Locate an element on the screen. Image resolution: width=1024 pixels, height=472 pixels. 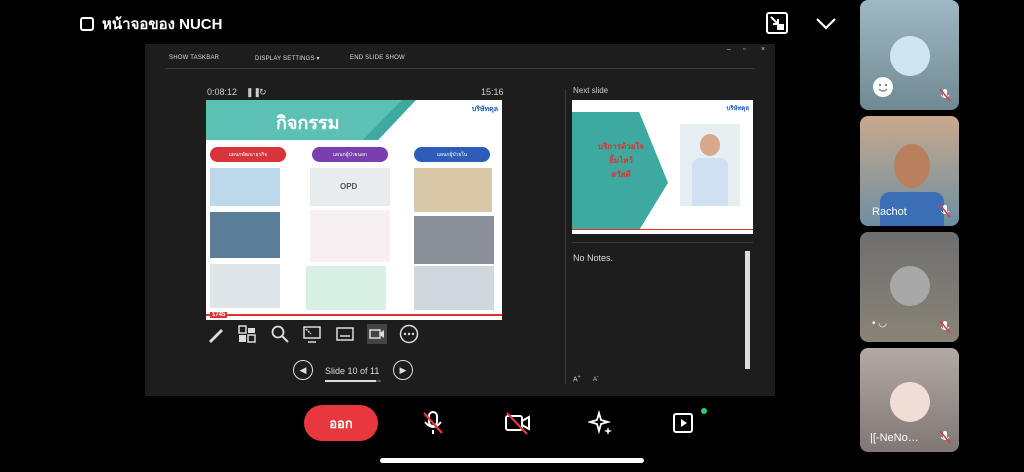
speaker-notes: No Notes. is located at coordinates (593, 258).